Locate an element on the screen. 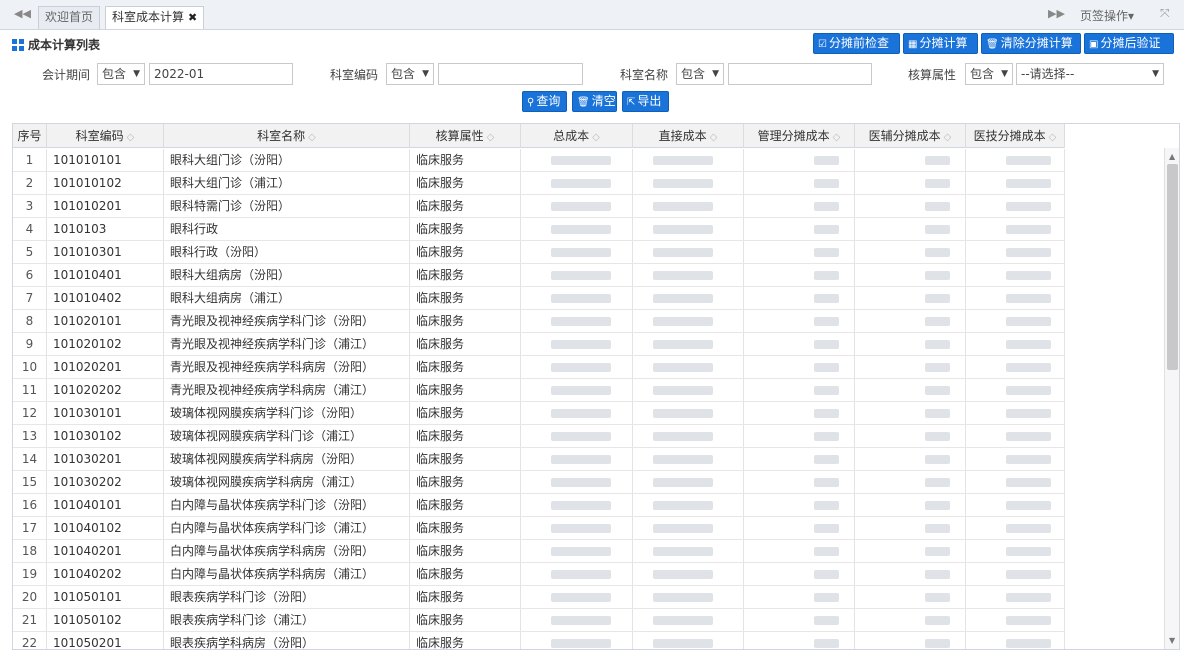  tab-prev-icon: ◀◀ is located at coordinates (22, 13).